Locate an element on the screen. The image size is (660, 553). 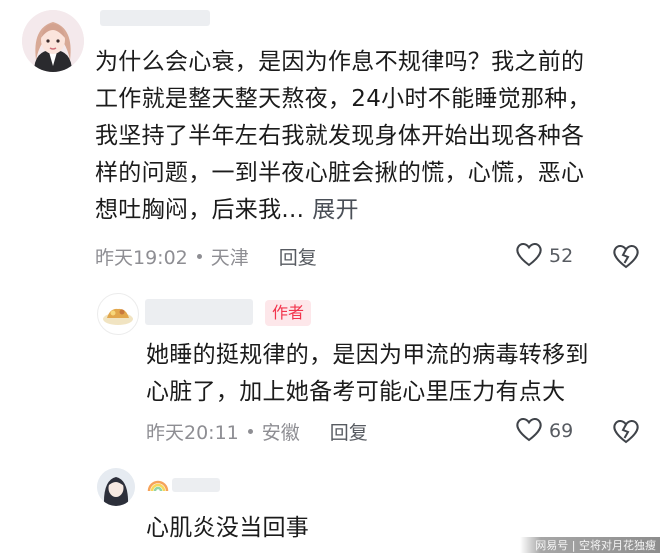
commenter-name-blurred is located at coordinates (155, 18).